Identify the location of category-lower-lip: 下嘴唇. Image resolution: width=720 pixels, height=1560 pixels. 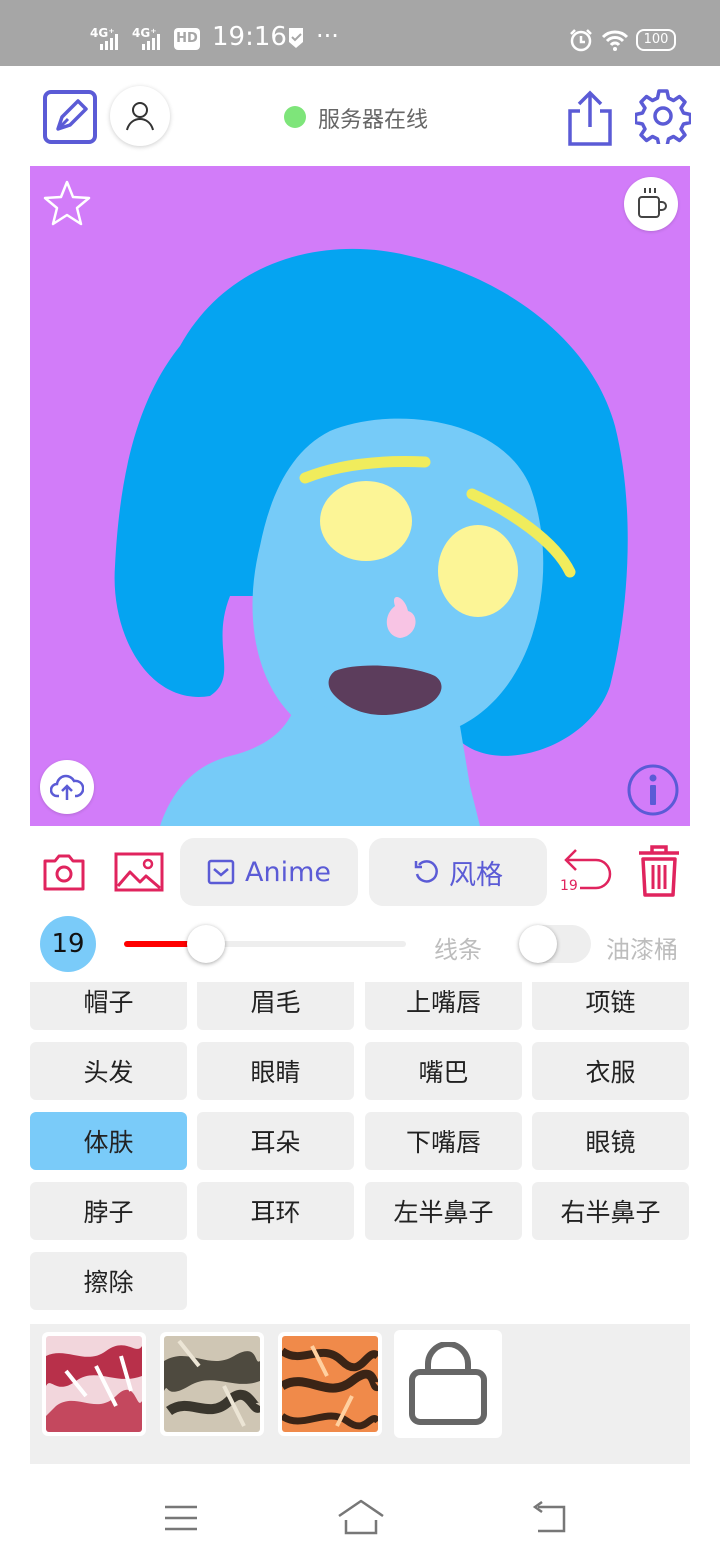
(443, 1141).